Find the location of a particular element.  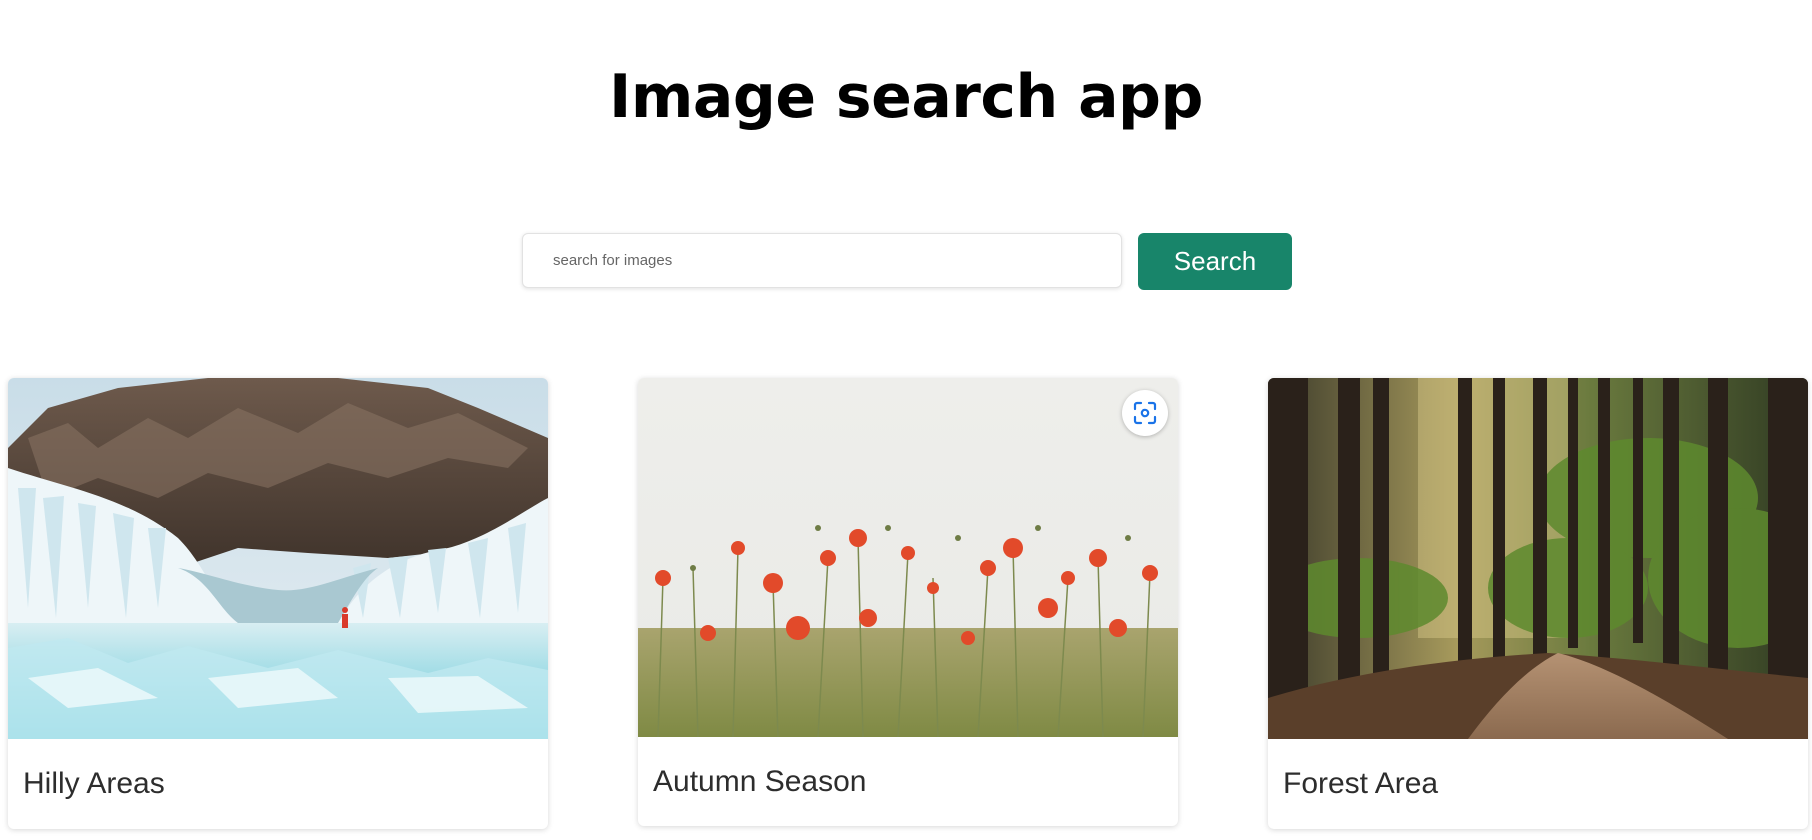

result-caption: Autumn Season is located at coordinates (760, 781).